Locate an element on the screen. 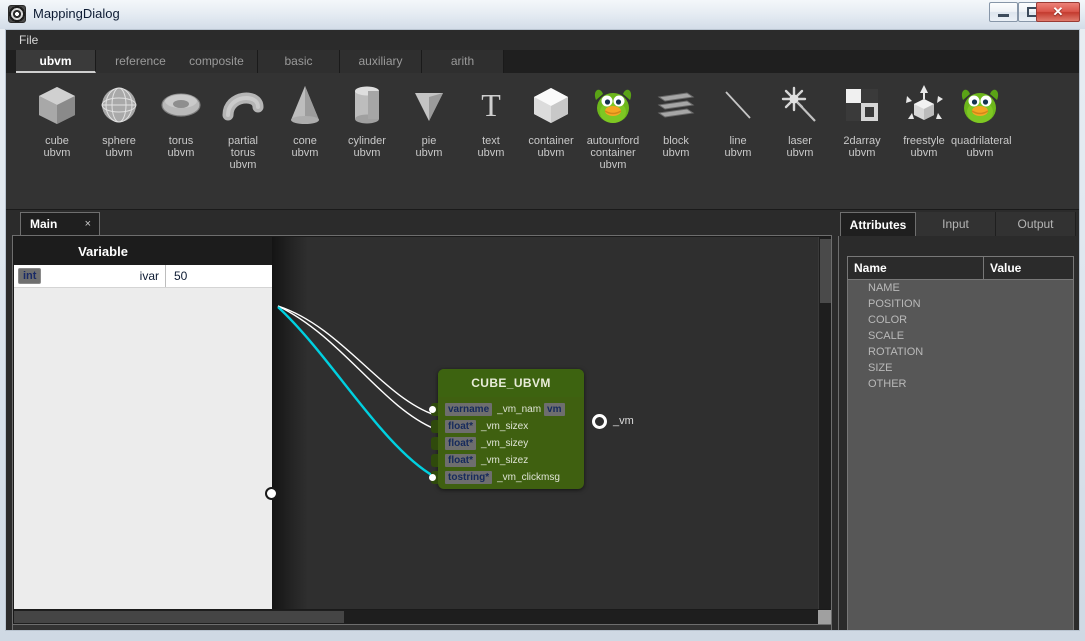 The height and width of the screenshot is (641, 1085). attributes-row: SIZE is located at coordinates (960, 368).